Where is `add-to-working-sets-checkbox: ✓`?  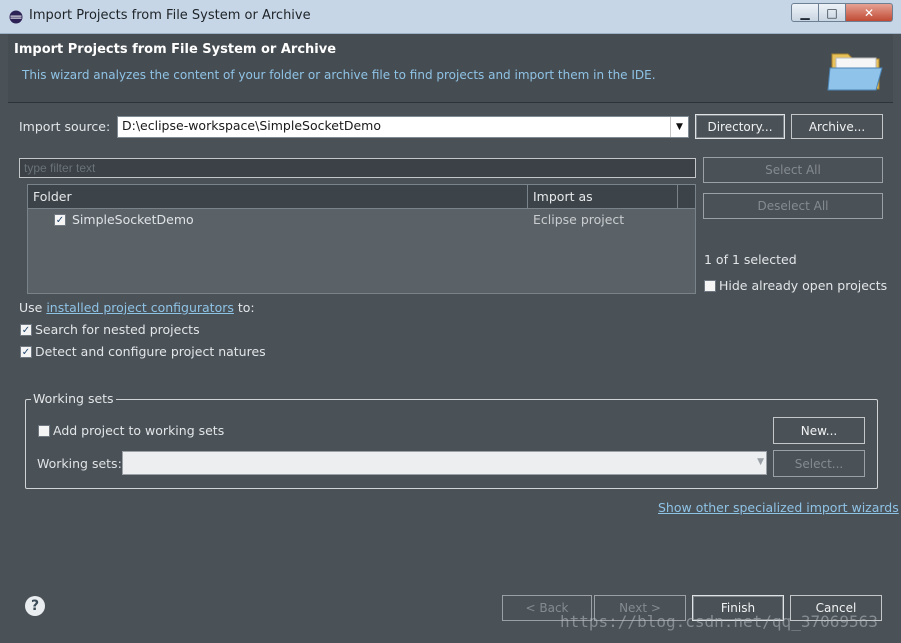 add-to-working-sets-checkbox: ✓ is located at coordinates (44, 431).